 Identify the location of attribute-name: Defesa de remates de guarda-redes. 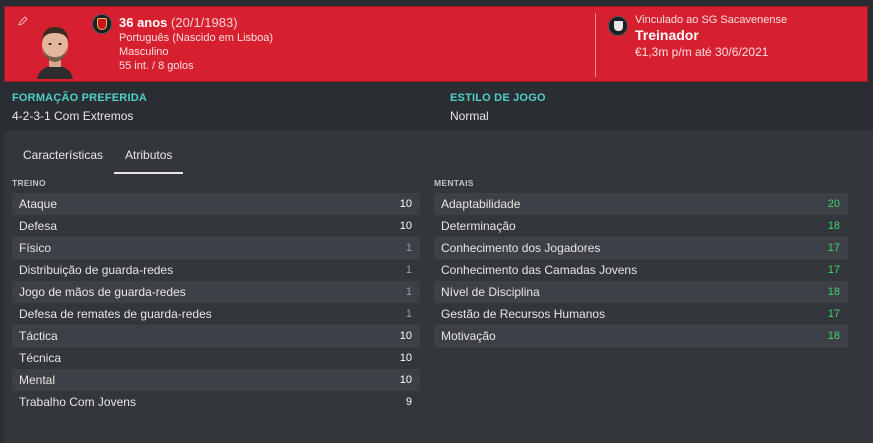
(115, 314).